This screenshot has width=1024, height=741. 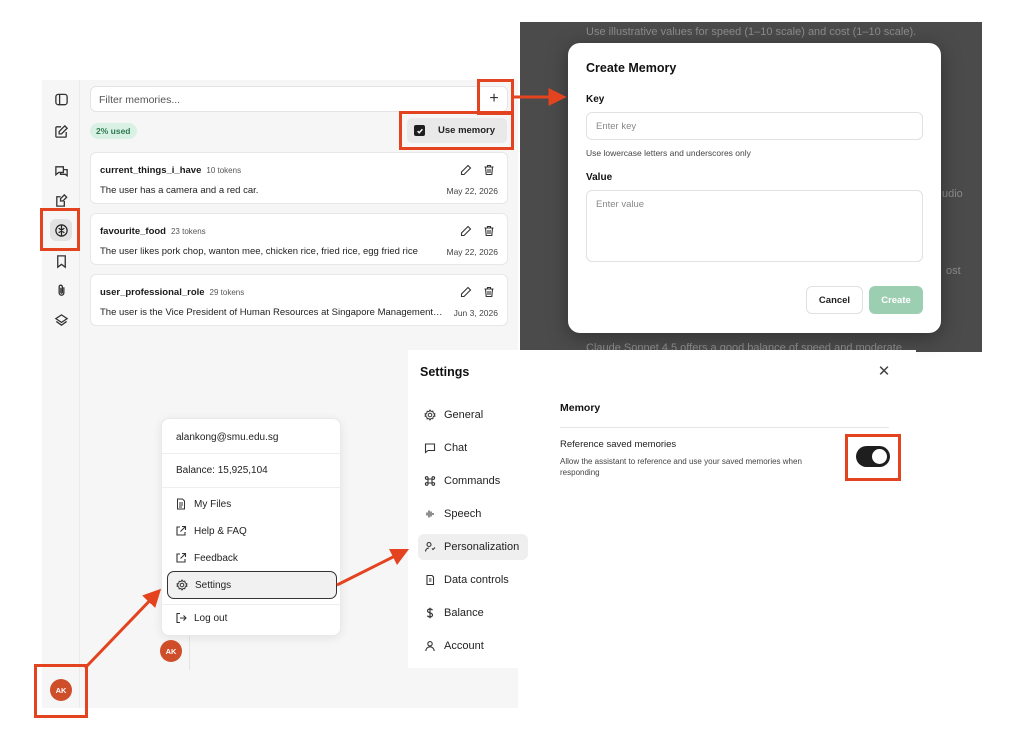 I want to click on menu-item-help-faq: Help & FAQ, so click(x=252, y=531).